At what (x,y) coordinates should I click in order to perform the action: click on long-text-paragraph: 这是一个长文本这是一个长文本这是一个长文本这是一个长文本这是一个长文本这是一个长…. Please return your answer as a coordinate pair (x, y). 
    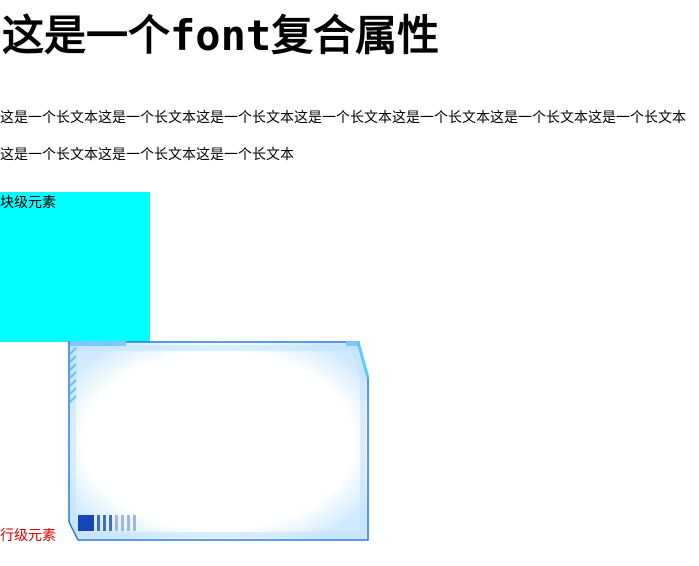
    Looking at the image, I should click on (343, 136).